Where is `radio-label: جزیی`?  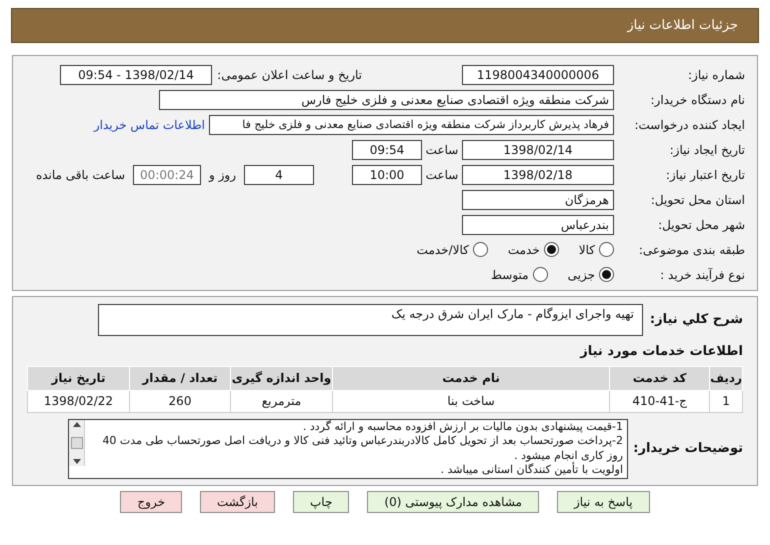 radio-label: جزیی is located at coordinates (581, 275).